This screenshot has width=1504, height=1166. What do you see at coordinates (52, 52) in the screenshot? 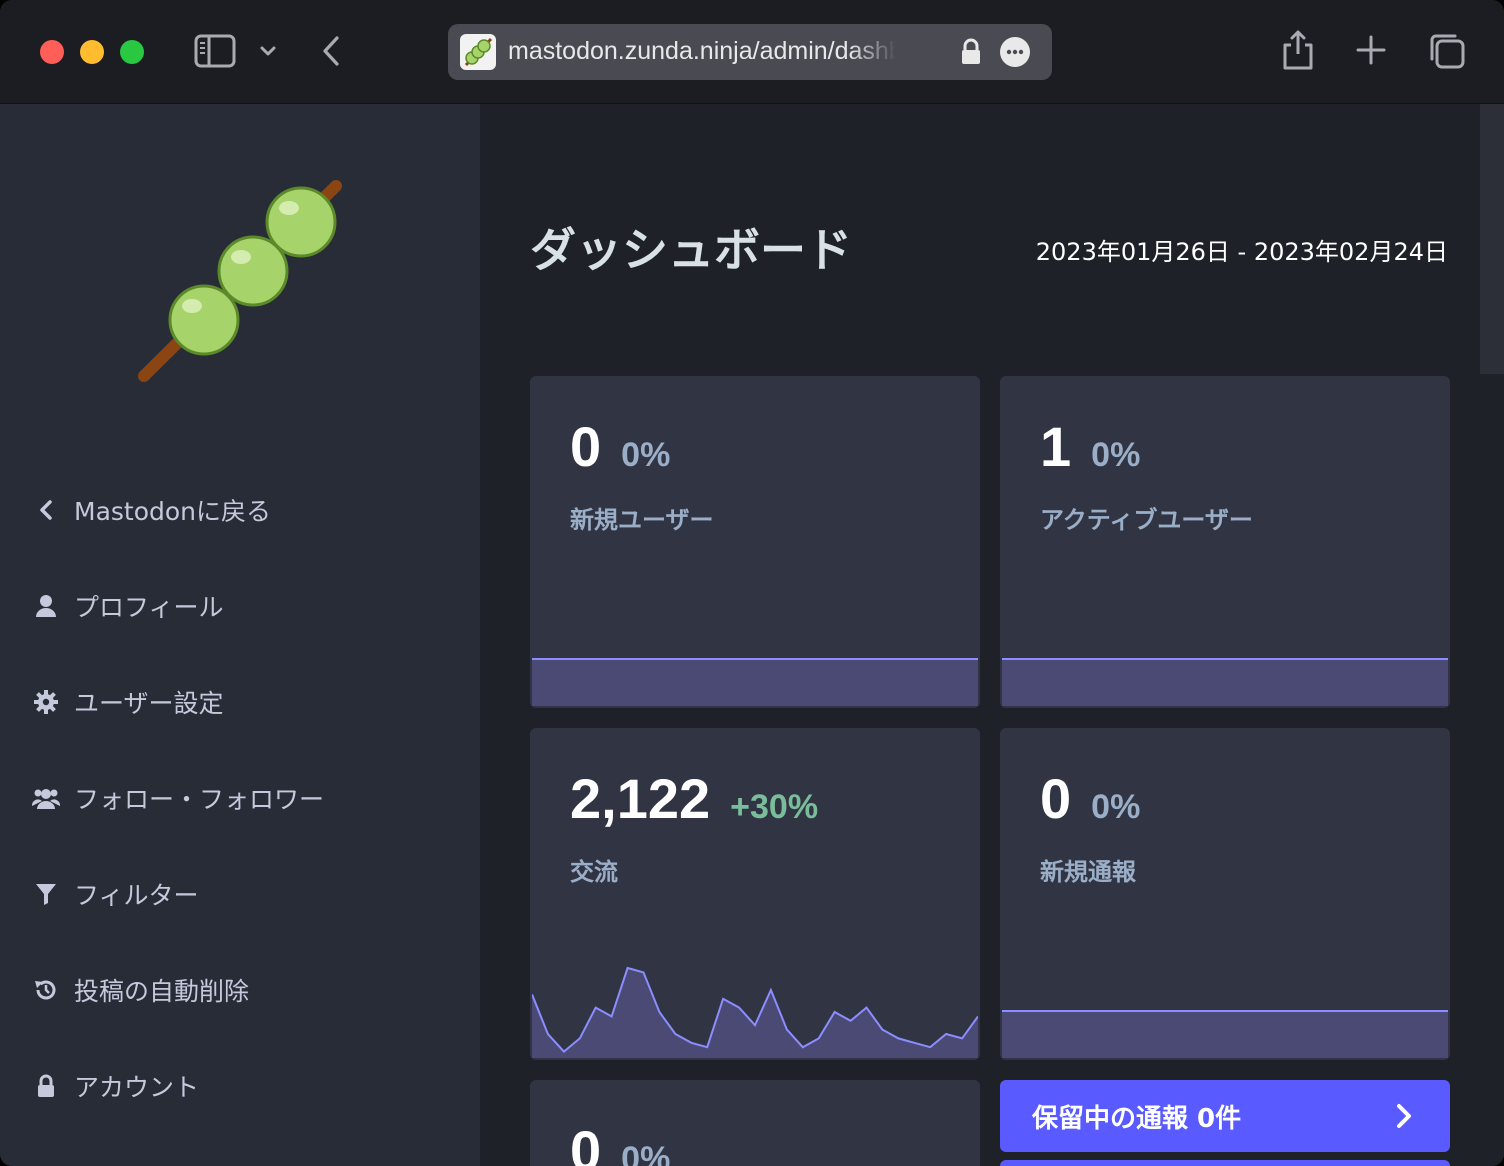
I see `close-window-button` at bounding box center [52, 52].